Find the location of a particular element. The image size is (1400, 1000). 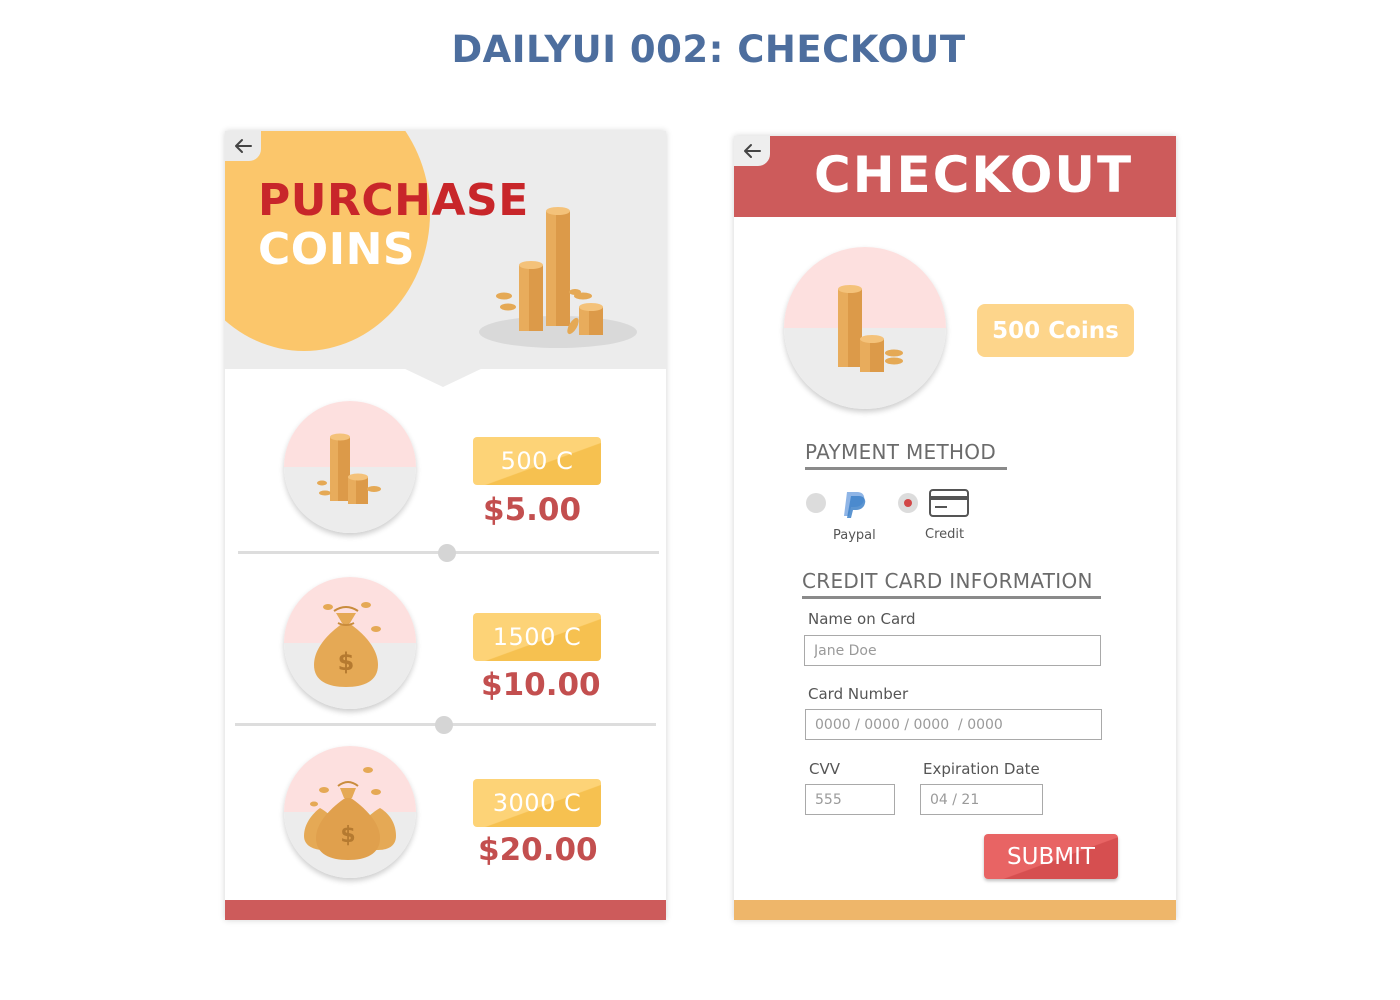

money-bags-icon: $ is located at coordinates (350, 813).